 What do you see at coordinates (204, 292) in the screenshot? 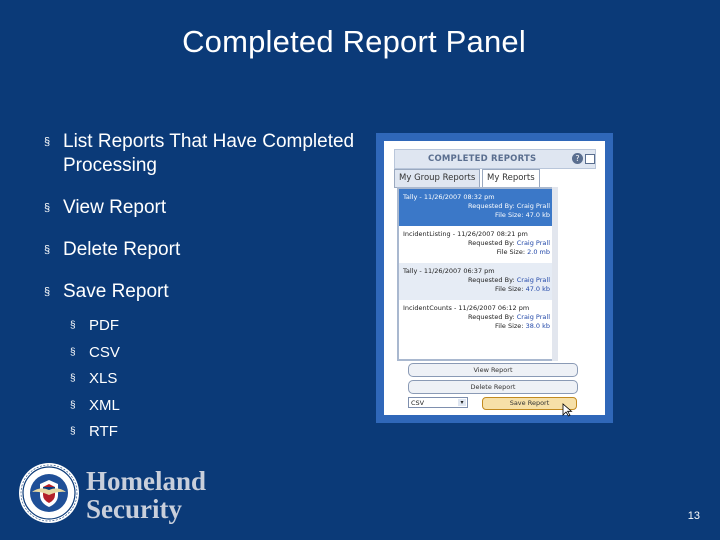
I see `bullet-item: § Save Report` at bounding box center [204, 292].